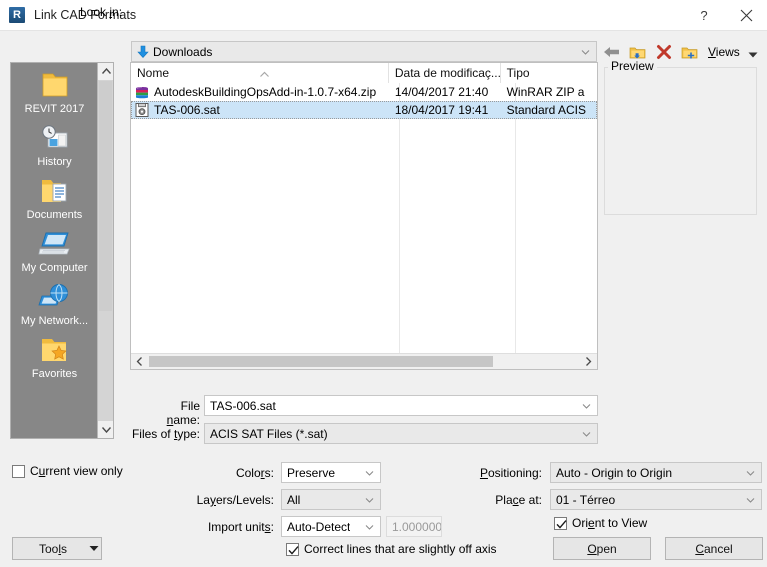 The width and height of the screenshot is (767, 567). What do you see at coordinates (54, 251) in the screenshot?
I see `sidebar-item-my-computer: My Computer` at bounding box center [54, 251].